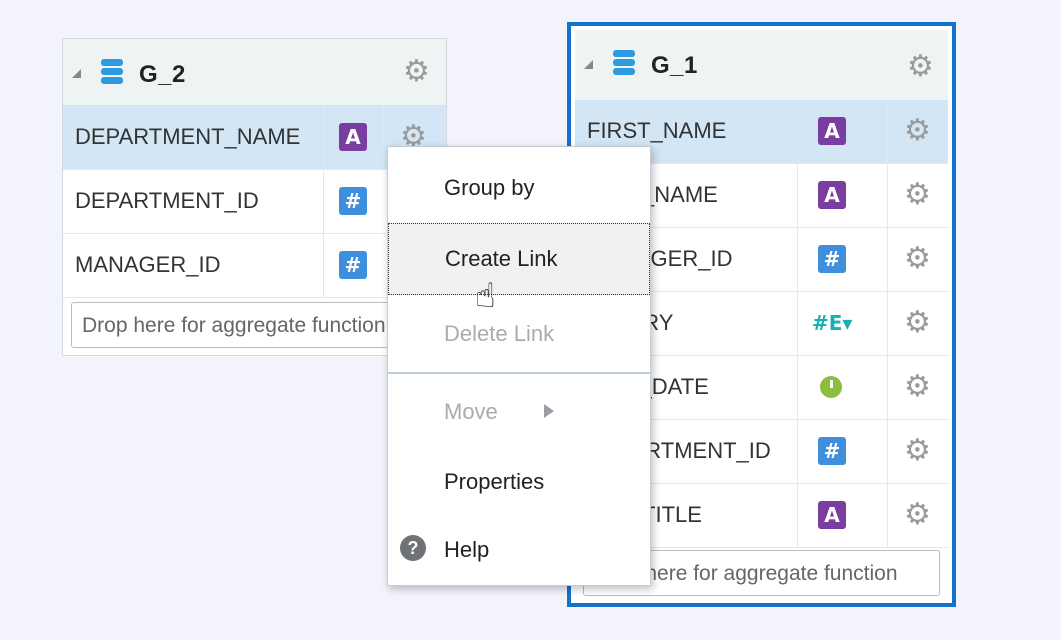  What do you see at coordinates (234, 325) in the screenshot?
I see `drop-placeholder: Drop here for aggregate function` at bounding box center [234, 325].